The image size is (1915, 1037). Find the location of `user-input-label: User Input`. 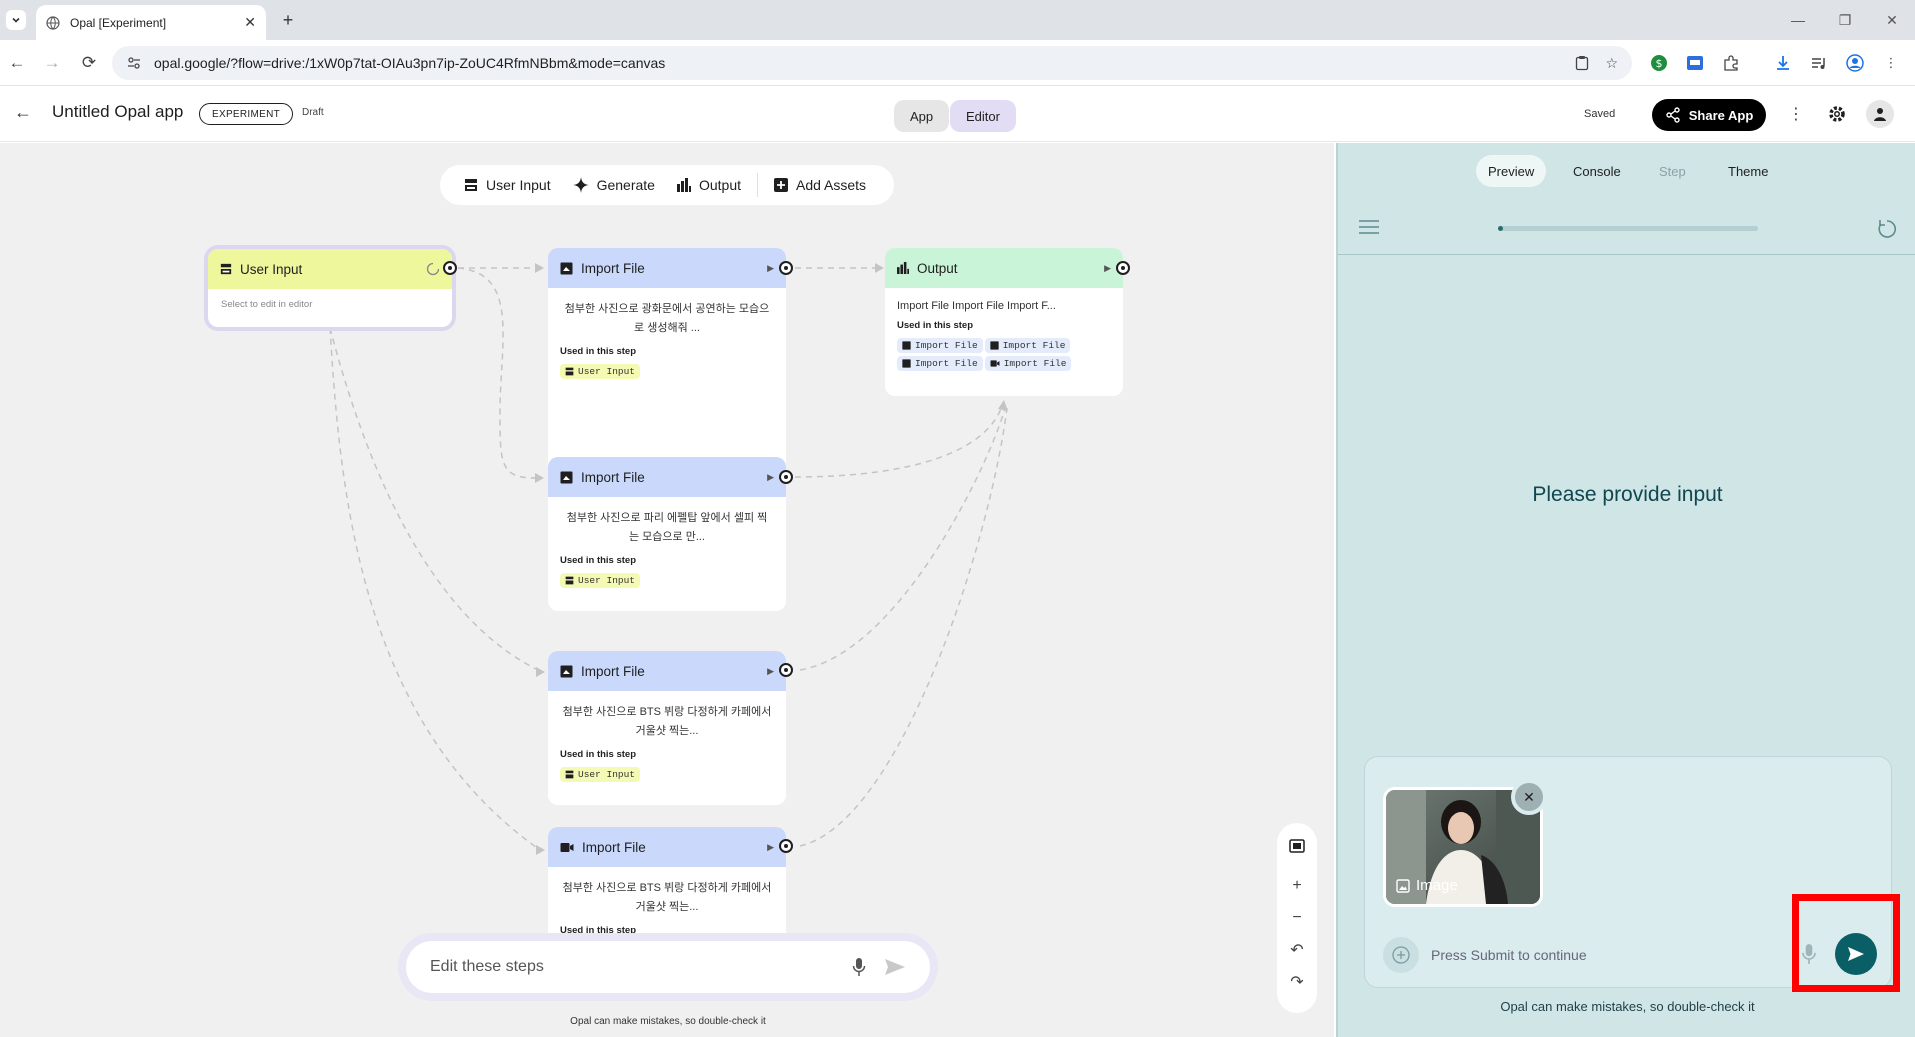

user-input-label: User Input is located at coordinates (518, 185).